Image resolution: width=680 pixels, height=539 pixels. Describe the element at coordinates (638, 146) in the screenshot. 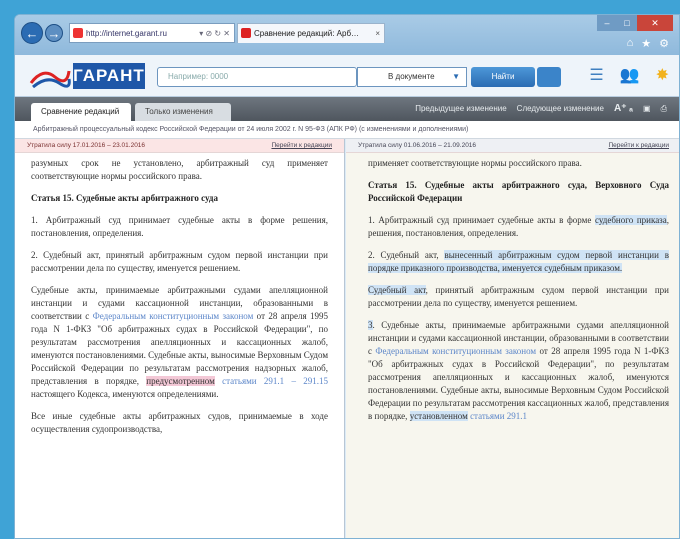

I see `right-goto-edition-link: Перейти к редакции` at that location.